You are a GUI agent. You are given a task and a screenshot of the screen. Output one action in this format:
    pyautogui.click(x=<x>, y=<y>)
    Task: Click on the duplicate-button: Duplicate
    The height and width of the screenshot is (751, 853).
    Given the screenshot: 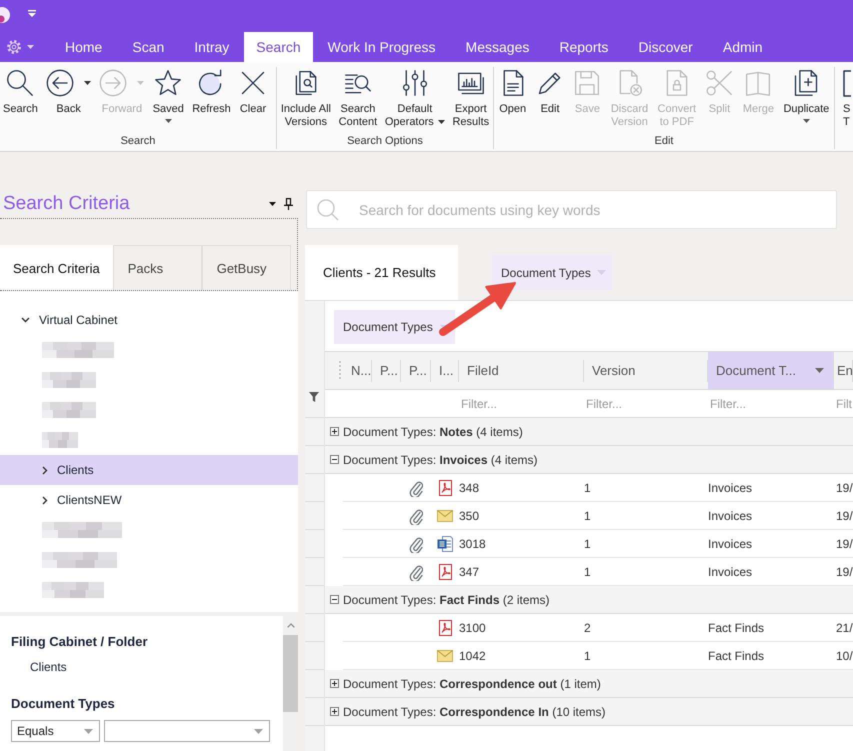 What is the action you would take?
    pyautogui.click(x=806, y=95)
    